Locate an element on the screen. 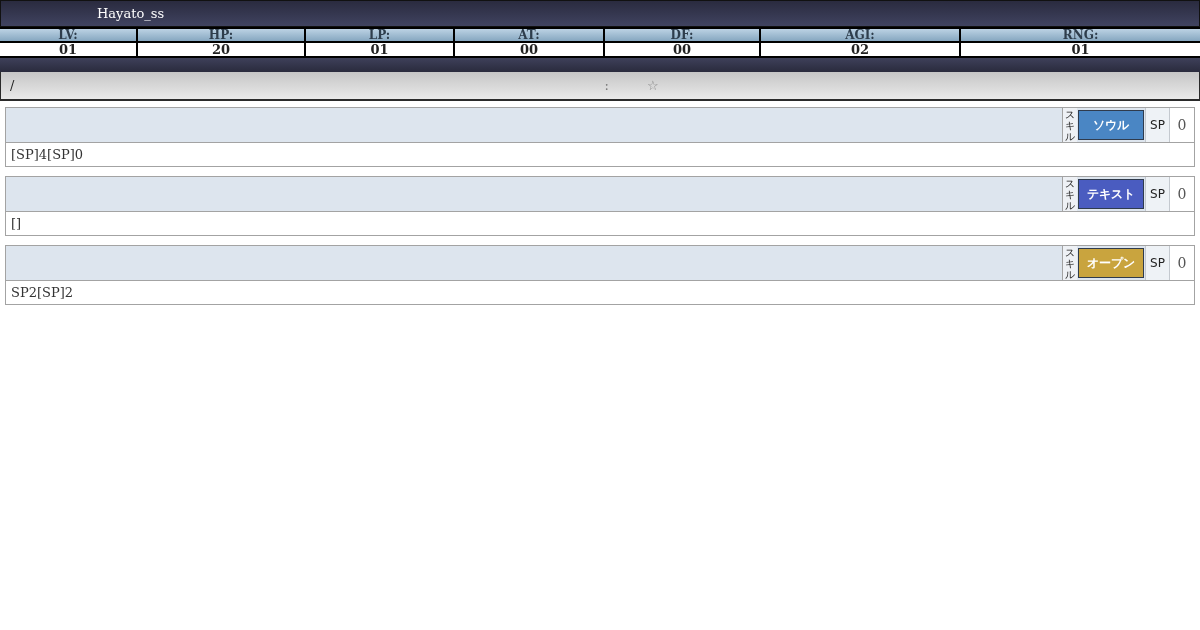  stat-label: LV: is located at coordinates (68, 35).